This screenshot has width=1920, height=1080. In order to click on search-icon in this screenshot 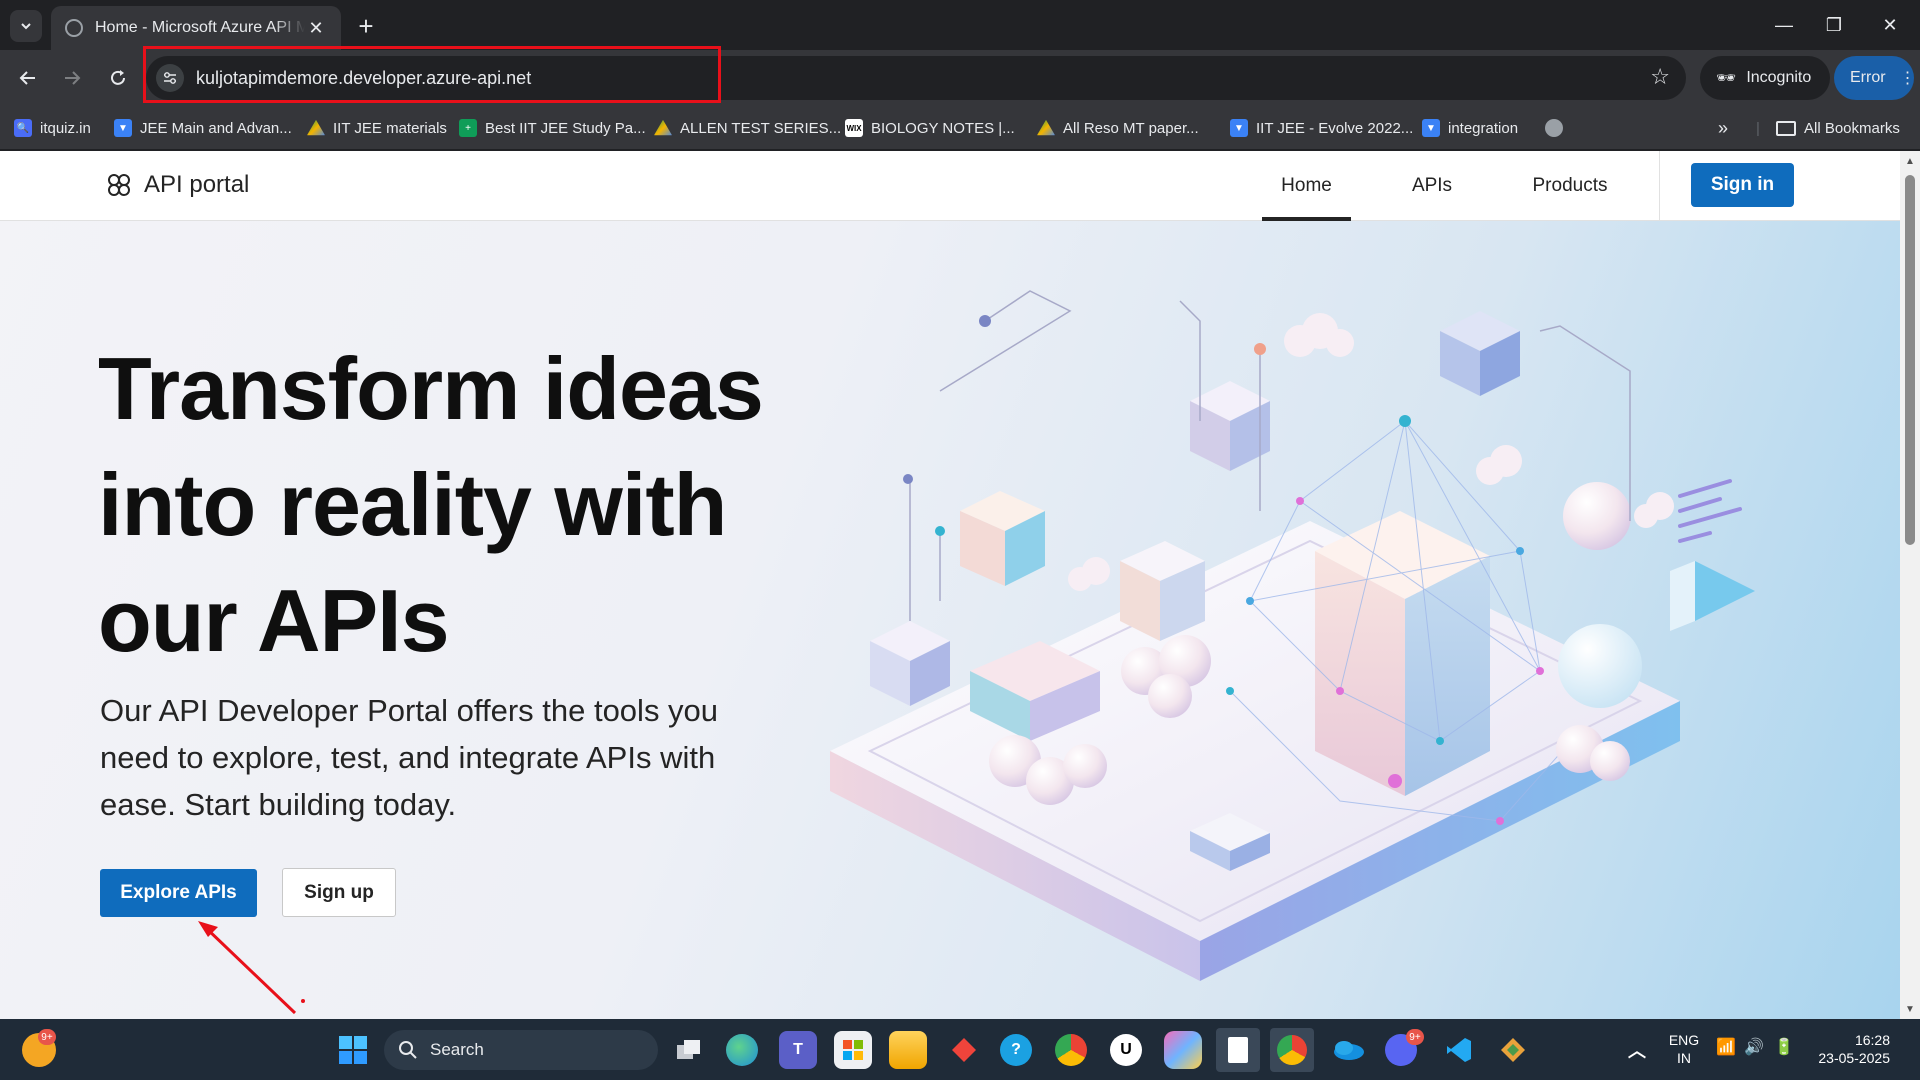, I will do `click(408, 1050)`.